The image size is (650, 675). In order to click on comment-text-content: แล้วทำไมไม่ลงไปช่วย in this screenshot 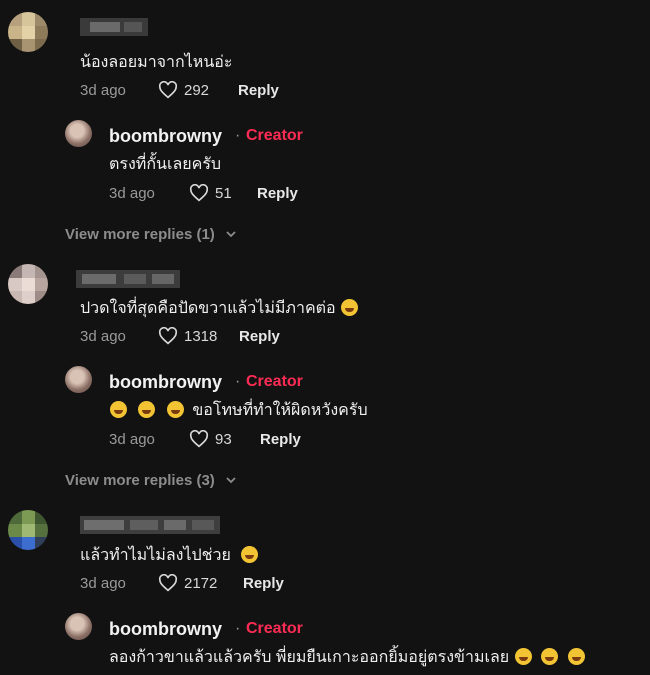, I will do `click(155, 555)`.